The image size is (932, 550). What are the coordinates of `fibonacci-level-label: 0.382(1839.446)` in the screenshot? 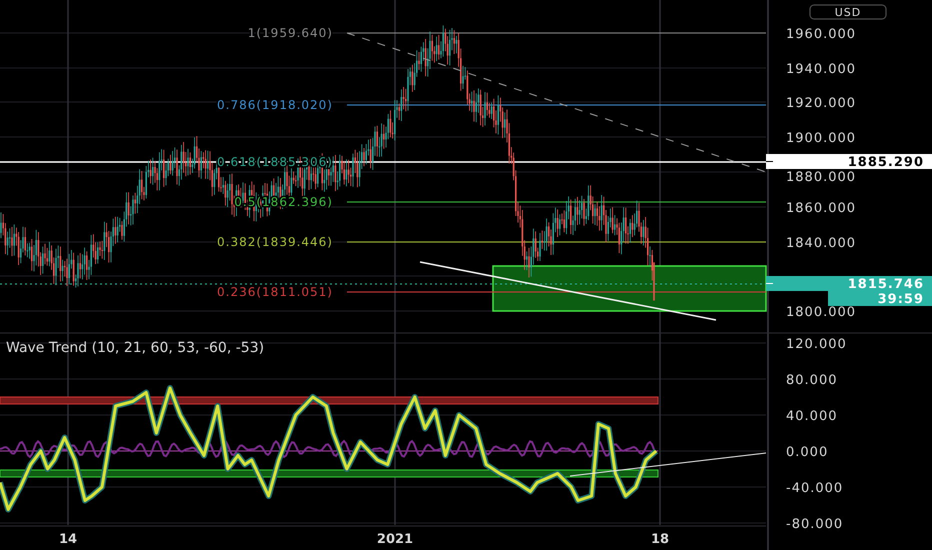 It's located at (275, 242).